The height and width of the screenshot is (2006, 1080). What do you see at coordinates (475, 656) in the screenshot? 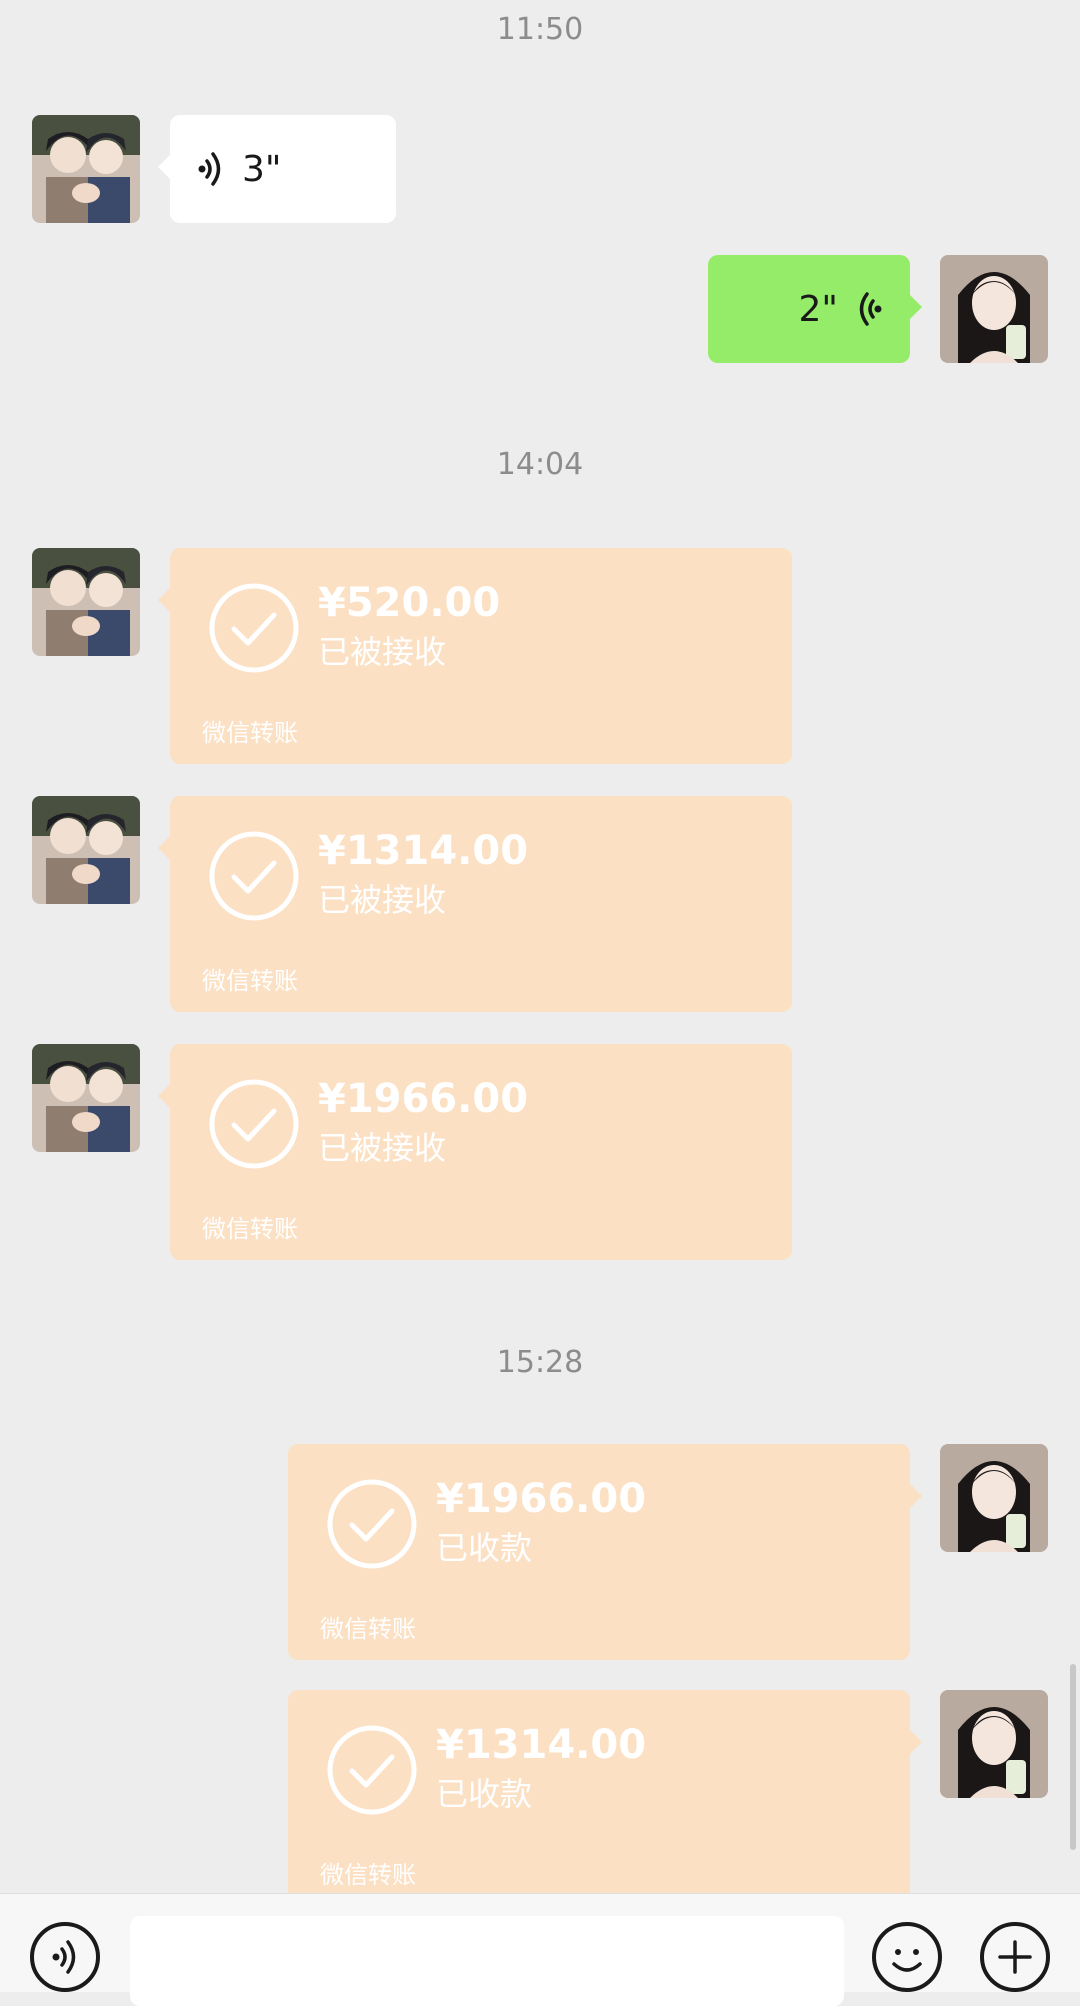
I see `transfer-card: ¥520.00 已被接收 微信转账` at bounding box center [475, 656].